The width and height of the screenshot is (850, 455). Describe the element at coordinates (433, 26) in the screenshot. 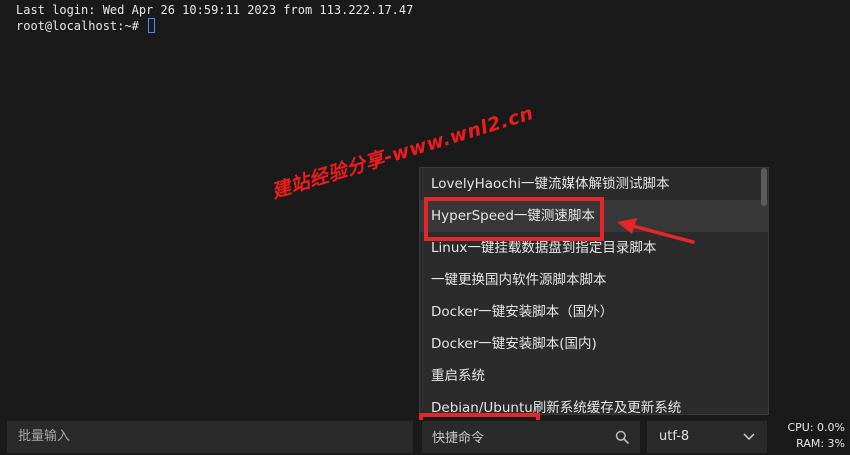

I see `prompt-line: root@localhost:~#` at that location.